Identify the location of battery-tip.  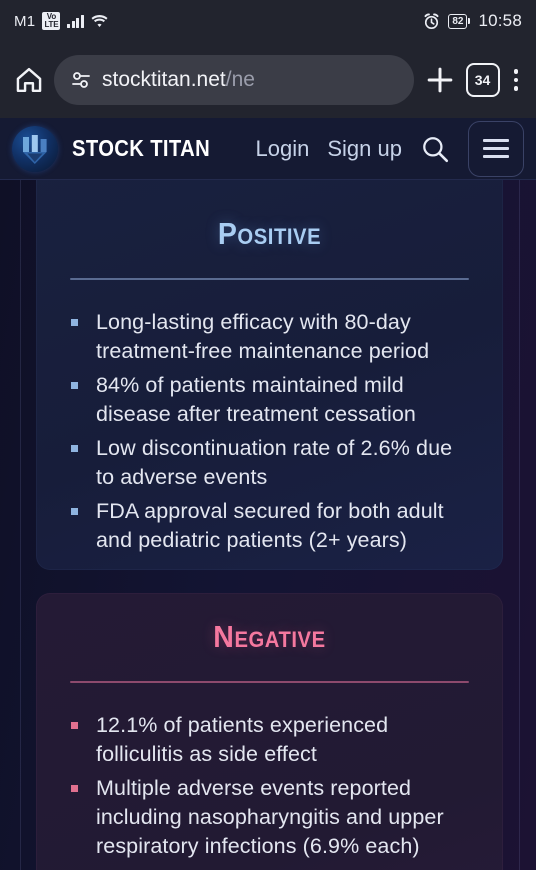
(469, 21).